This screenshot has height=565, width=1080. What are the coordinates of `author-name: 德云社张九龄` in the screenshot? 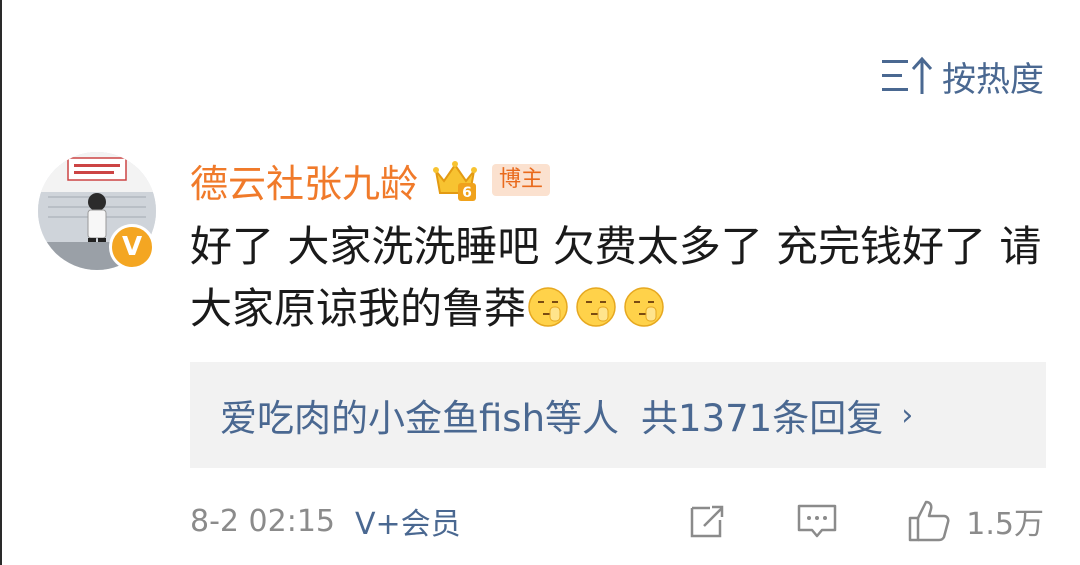 It's located at (304, 180).